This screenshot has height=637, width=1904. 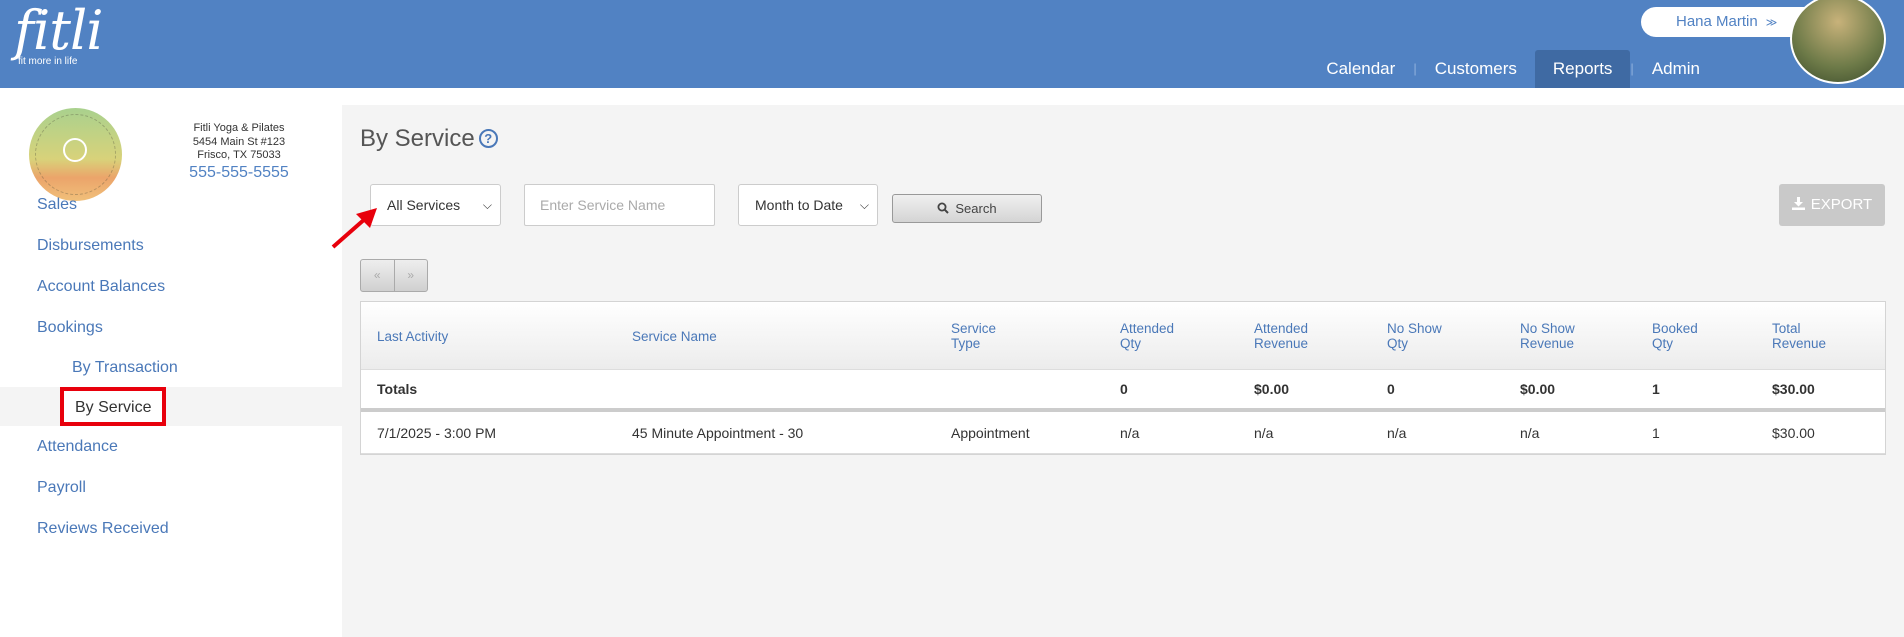 What do you see at coordinates (1799, 336) in the screenshot?
I see `col-total-revenue: Total Revenue` at bounding box center [1799, 336].